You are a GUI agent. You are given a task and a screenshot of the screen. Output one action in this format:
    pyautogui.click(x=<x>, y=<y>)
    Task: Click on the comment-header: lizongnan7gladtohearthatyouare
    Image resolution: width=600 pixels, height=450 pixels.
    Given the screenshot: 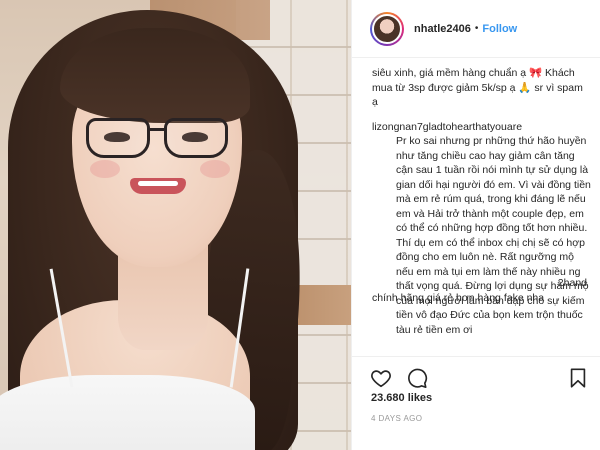 What is the action you would take?
    pyautogui.click(x=481, y=127)
    